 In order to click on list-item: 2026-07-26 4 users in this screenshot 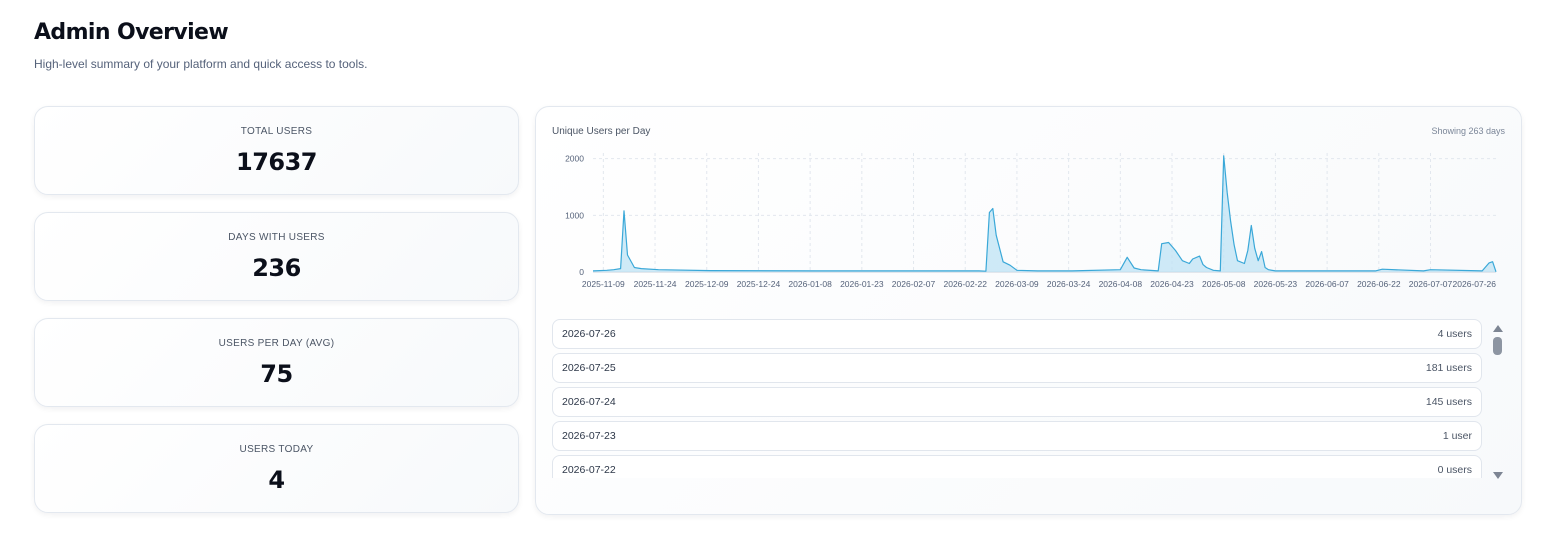, I will do `click(1017, 334)`.